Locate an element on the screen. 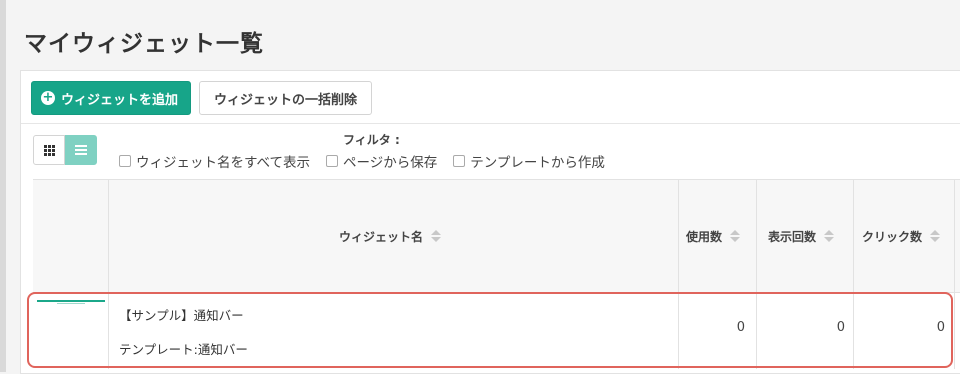 Image resolution: width=960 pixels, height=374 pixels. column-header-clicks: クリック数 is located at coordinates (901, 236).